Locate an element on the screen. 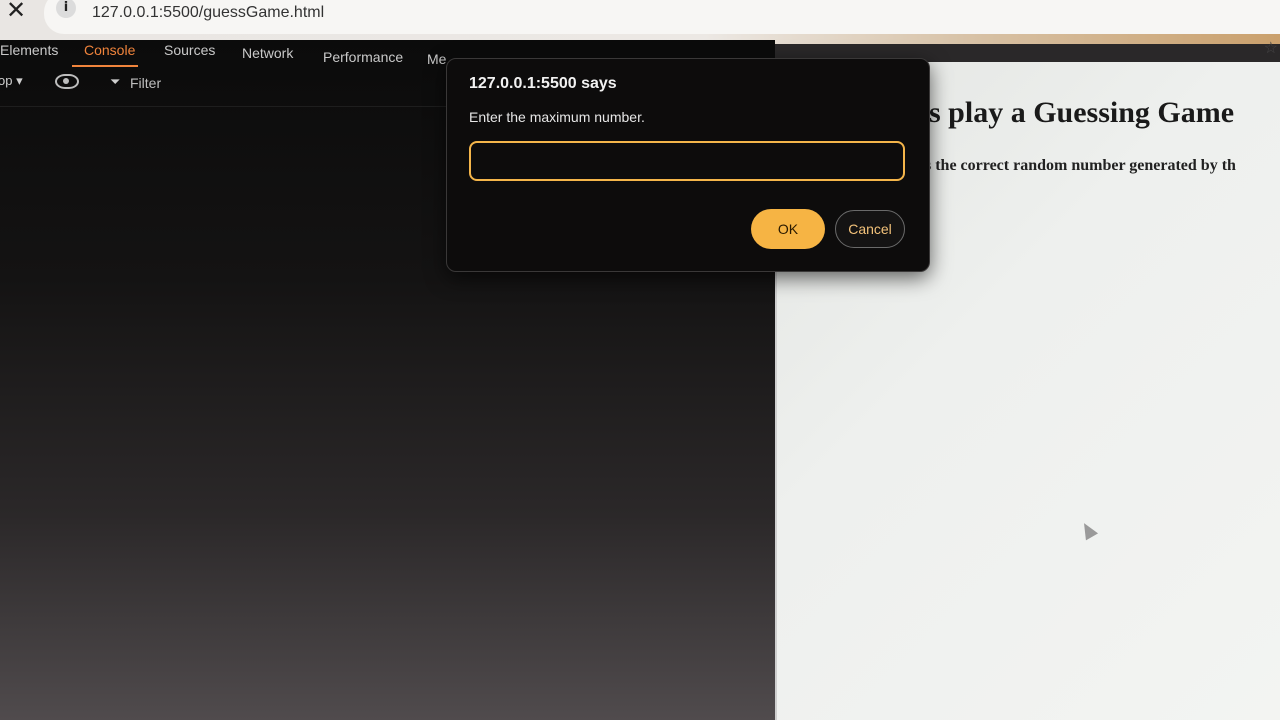 This screenshot has height=720, width=1280. filter-input: Filter is located at coordinates (145, 83).